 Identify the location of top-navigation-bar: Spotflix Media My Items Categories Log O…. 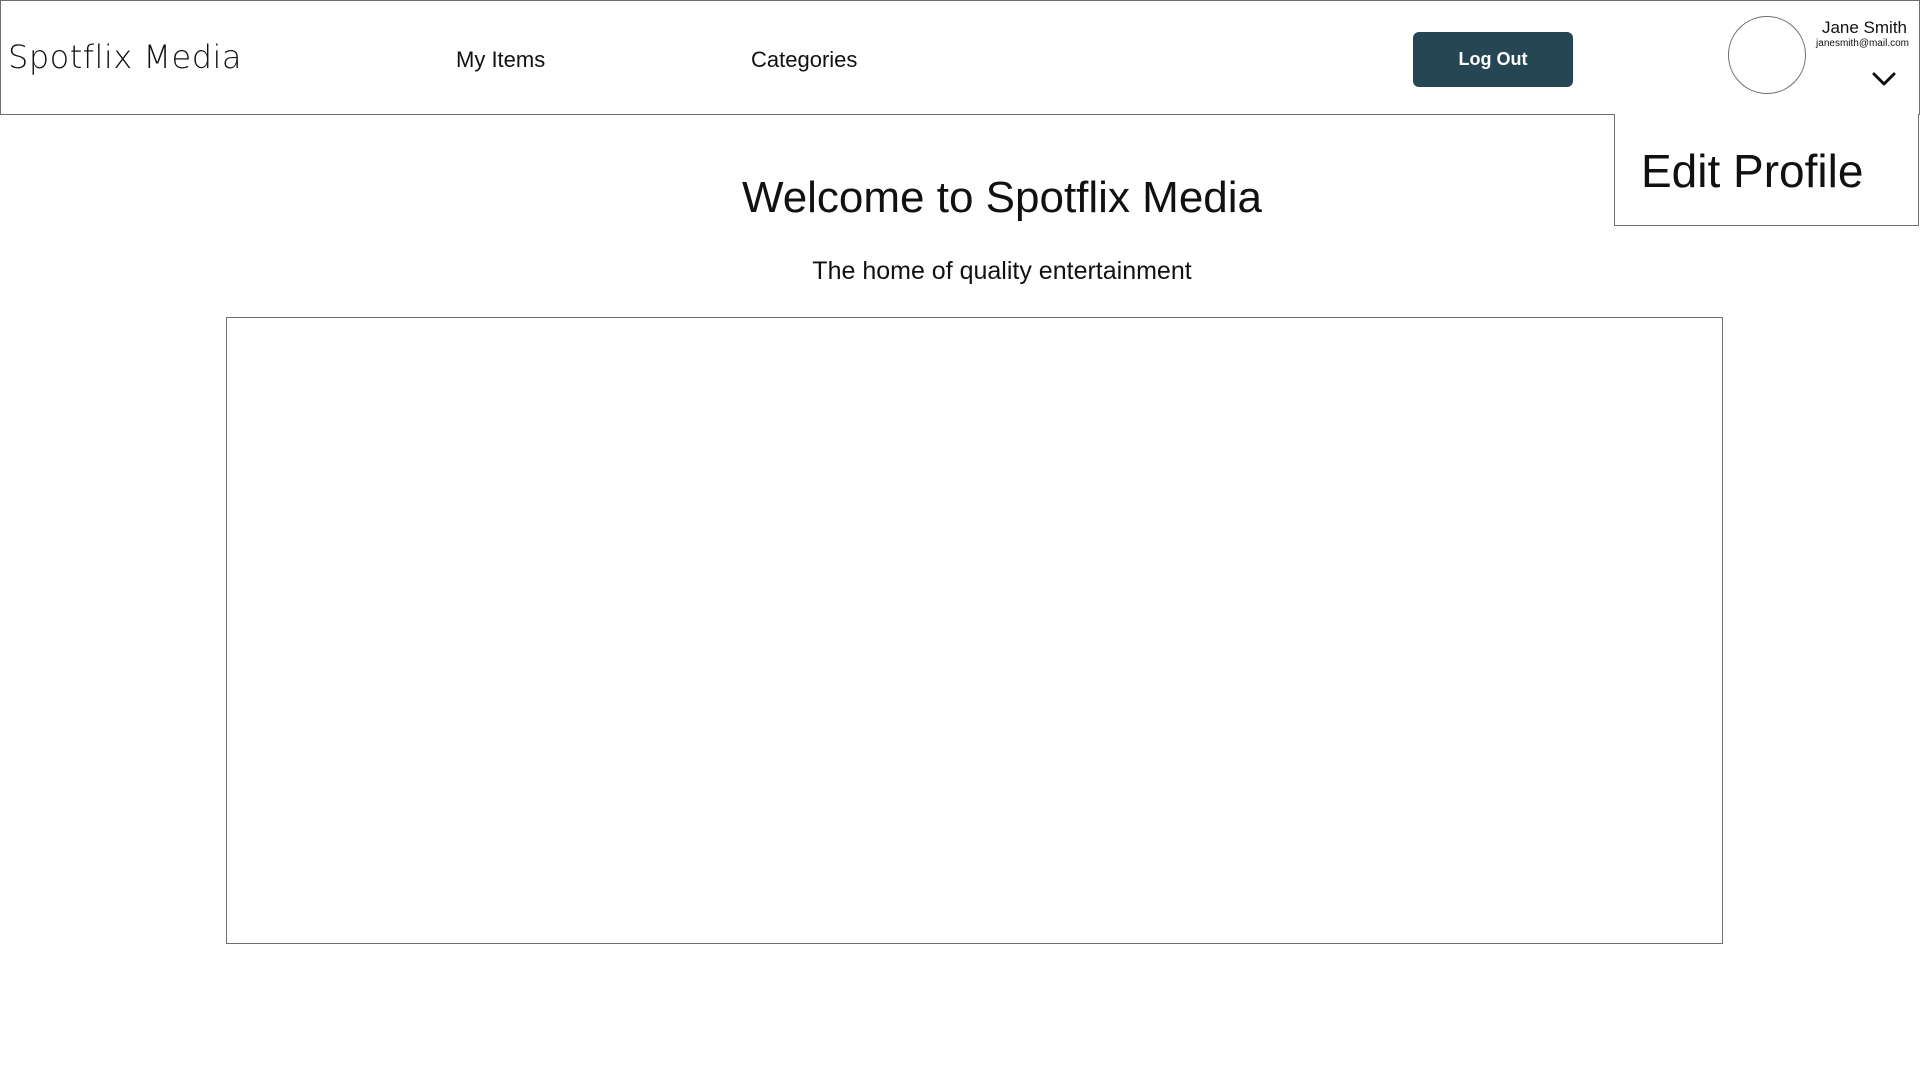
(960, 57).